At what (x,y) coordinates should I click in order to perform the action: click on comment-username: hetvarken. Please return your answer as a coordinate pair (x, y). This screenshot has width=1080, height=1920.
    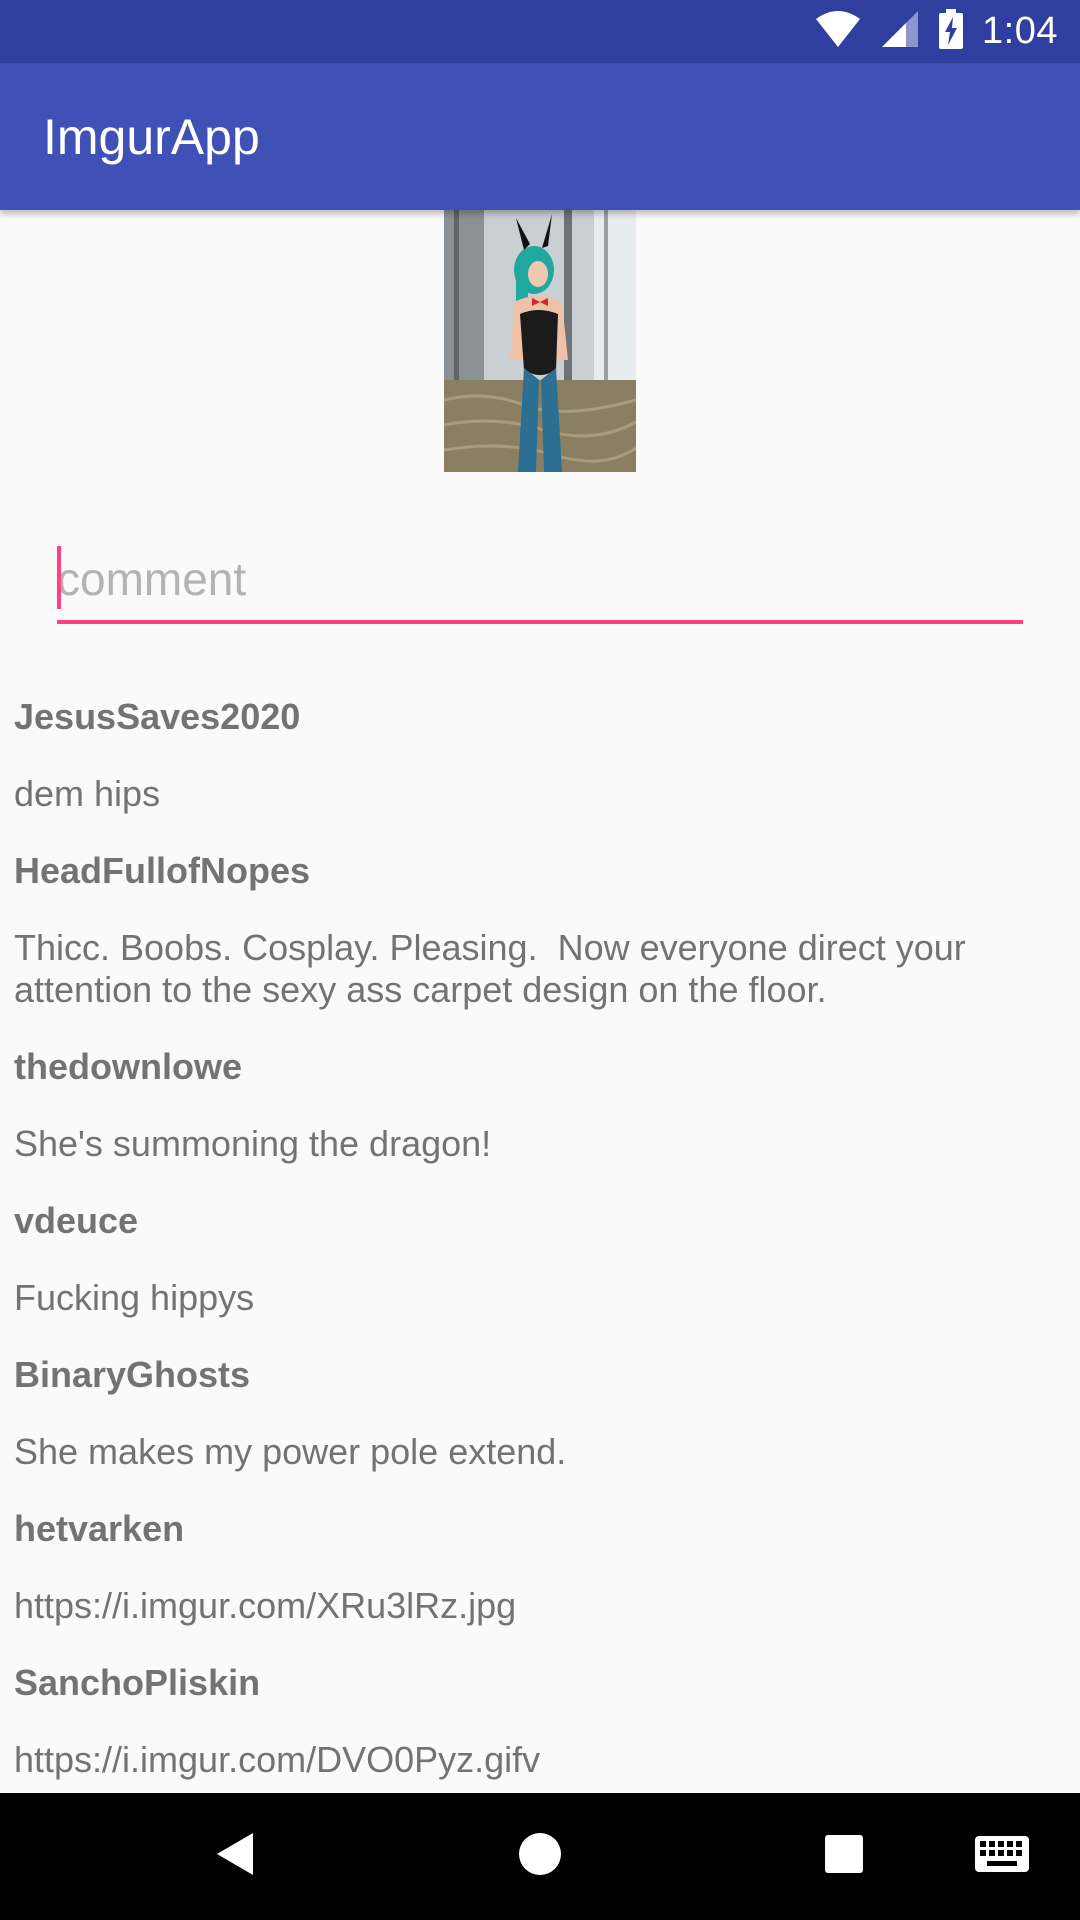
    Looking at the image, I should click on (99, 1528).